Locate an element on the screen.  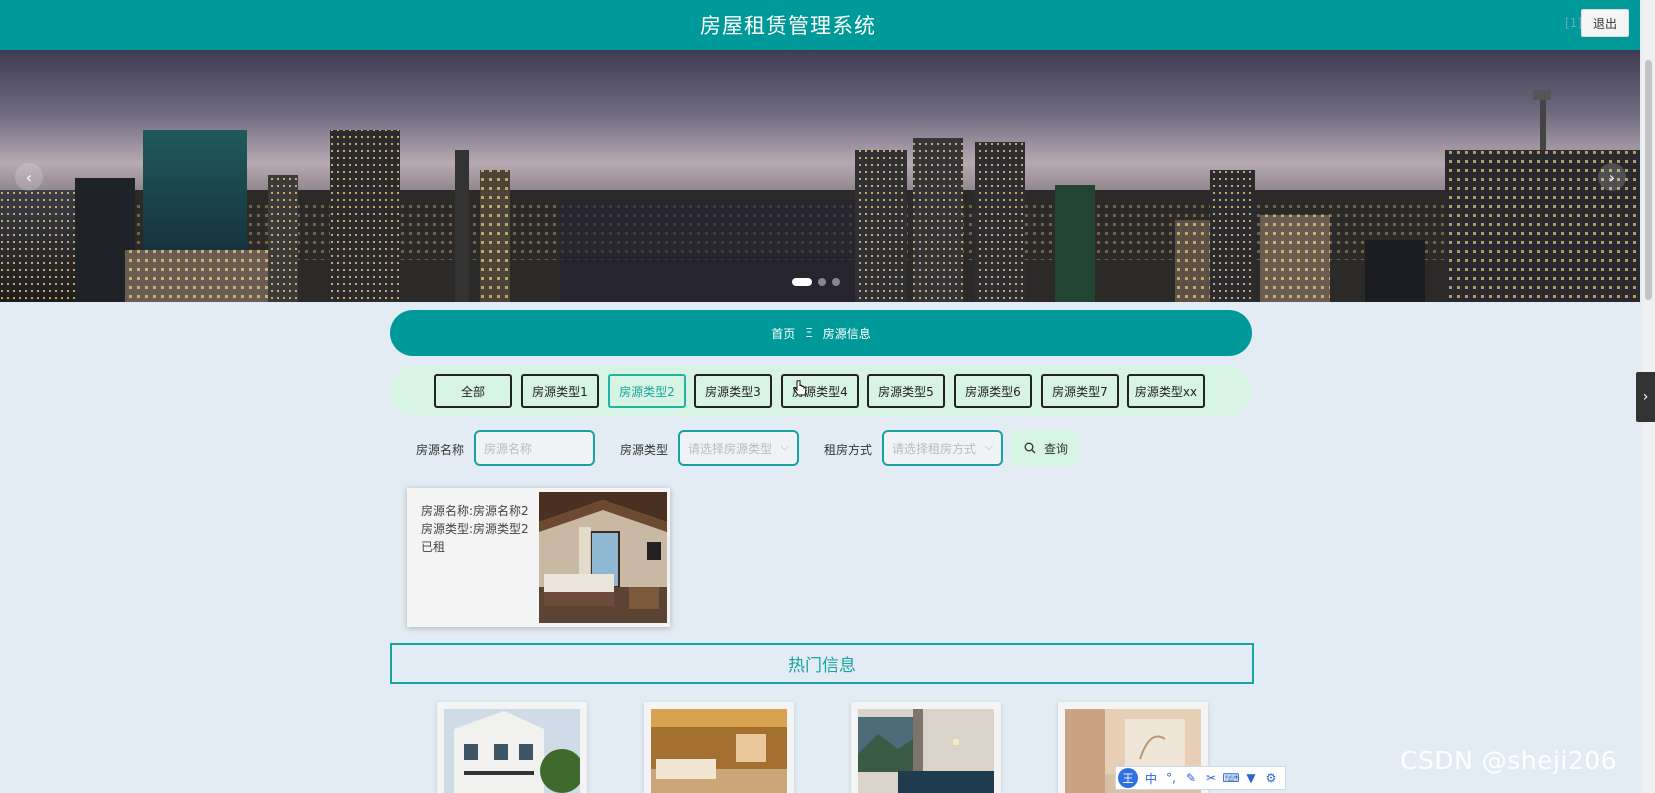
listing-type: 房源类型:房源类型2 is located at coordinates (475, 529).